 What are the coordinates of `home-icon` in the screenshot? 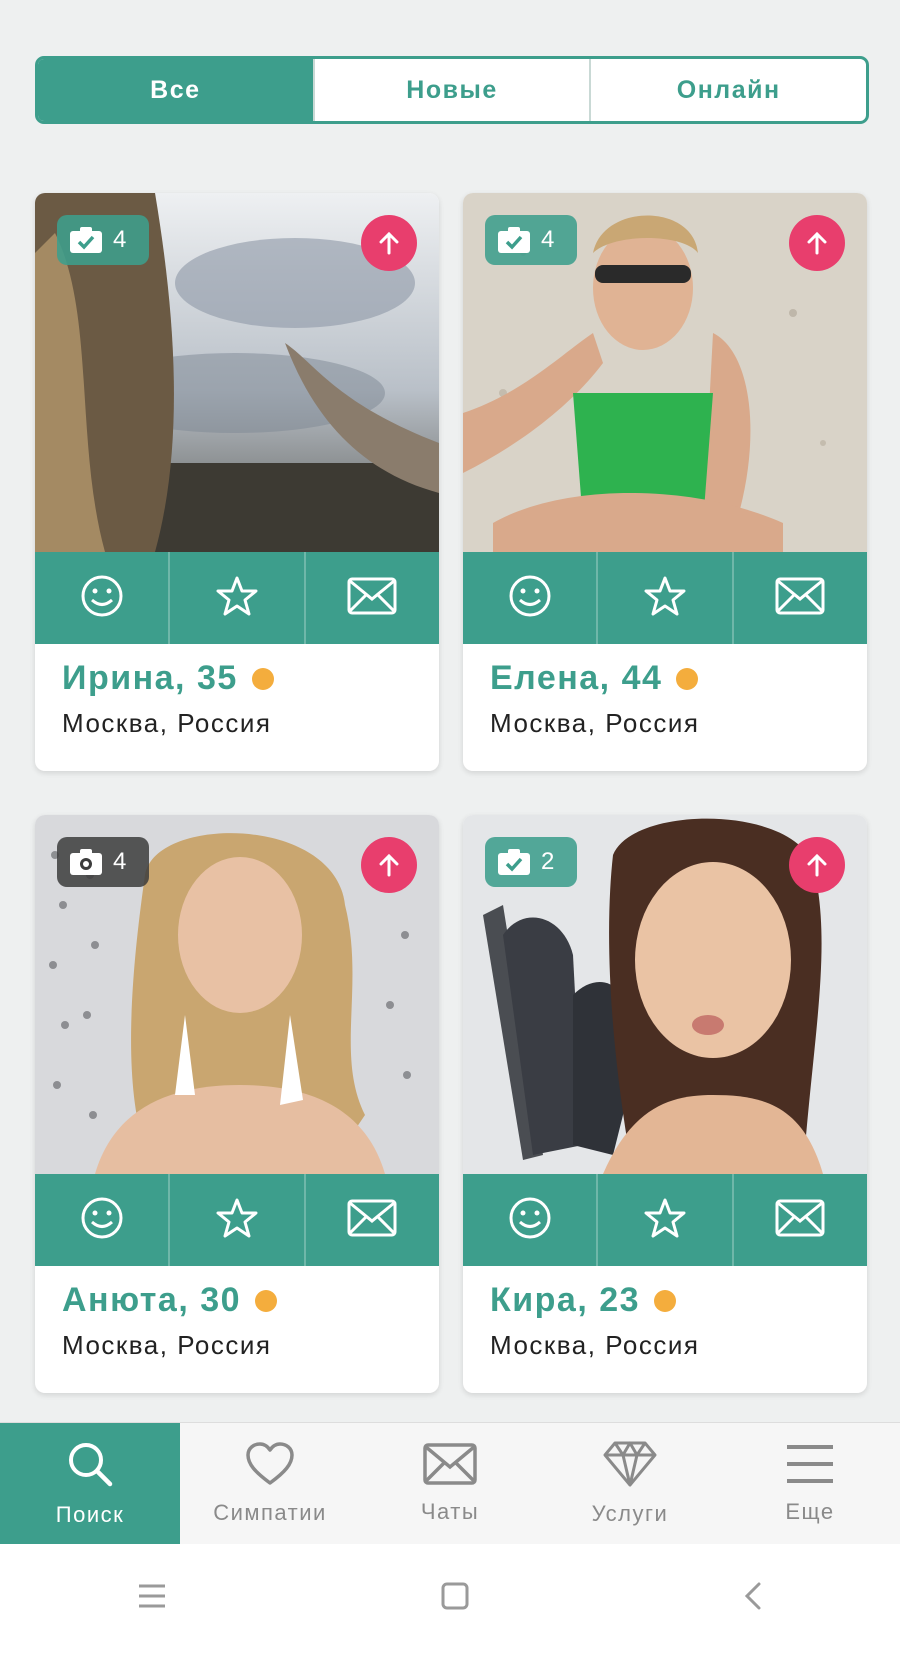 It's located at (455, 1598).